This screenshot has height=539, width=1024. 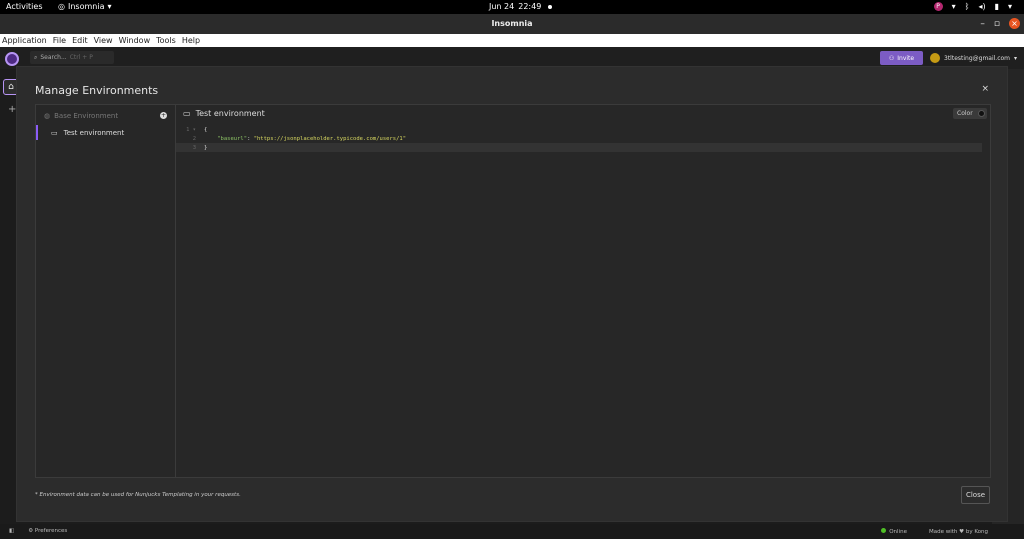 I want to click on add-user-icon: ⚇, so click(x=891, y=58).